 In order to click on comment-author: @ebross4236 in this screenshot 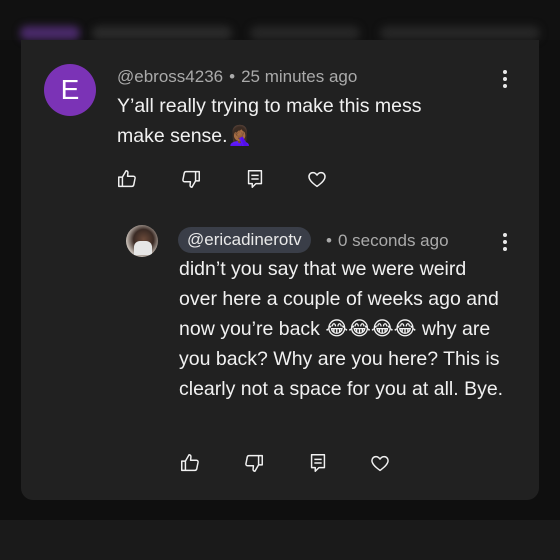, I will do `click(170, 76)`.